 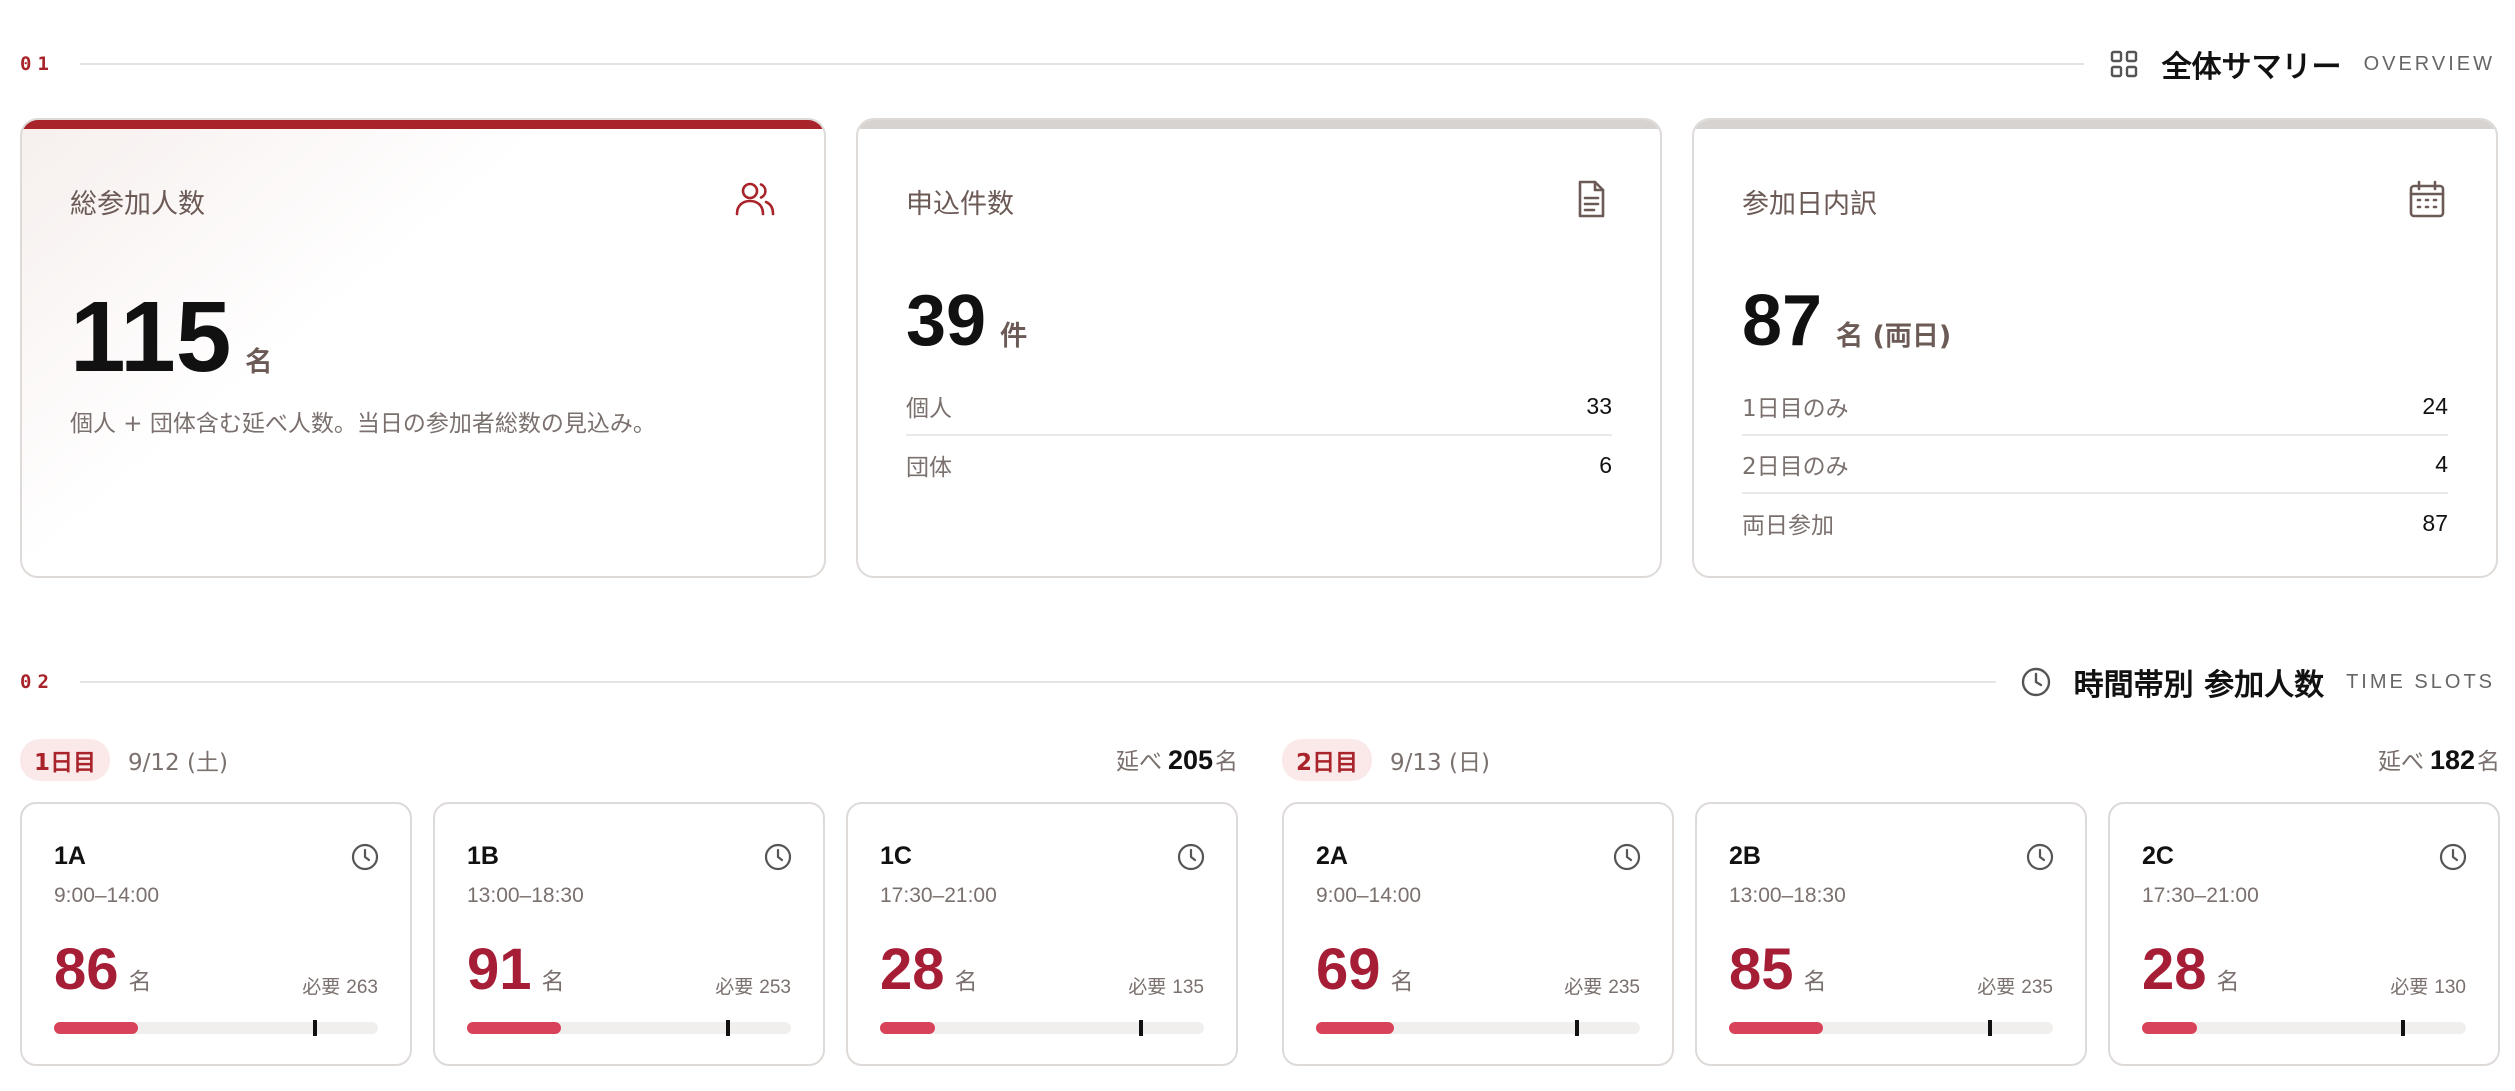 What do you see at coordinates (1788, 526) in the screenshot?
I see `row-label: 両日参加` at bounding box center [1788, 526].